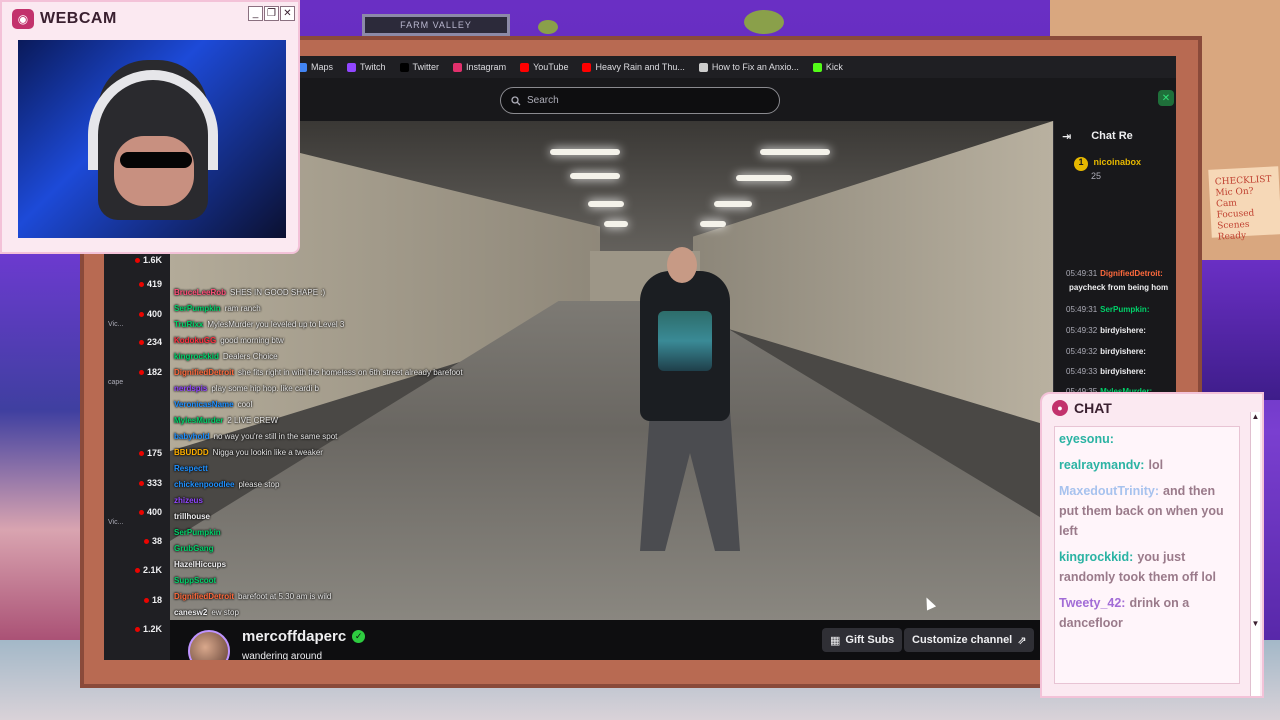  I want to click on search-placeholder: Search, so click(543, 100).